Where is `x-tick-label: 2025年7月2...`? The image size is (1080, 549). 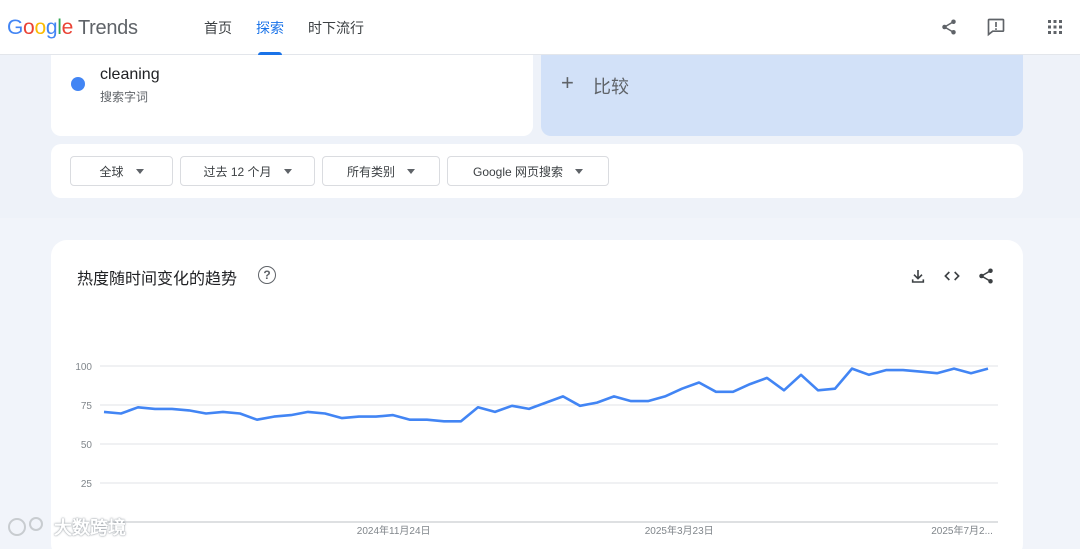
x-tick-label: 2025年7月2... is located at coordinates (962, 530).